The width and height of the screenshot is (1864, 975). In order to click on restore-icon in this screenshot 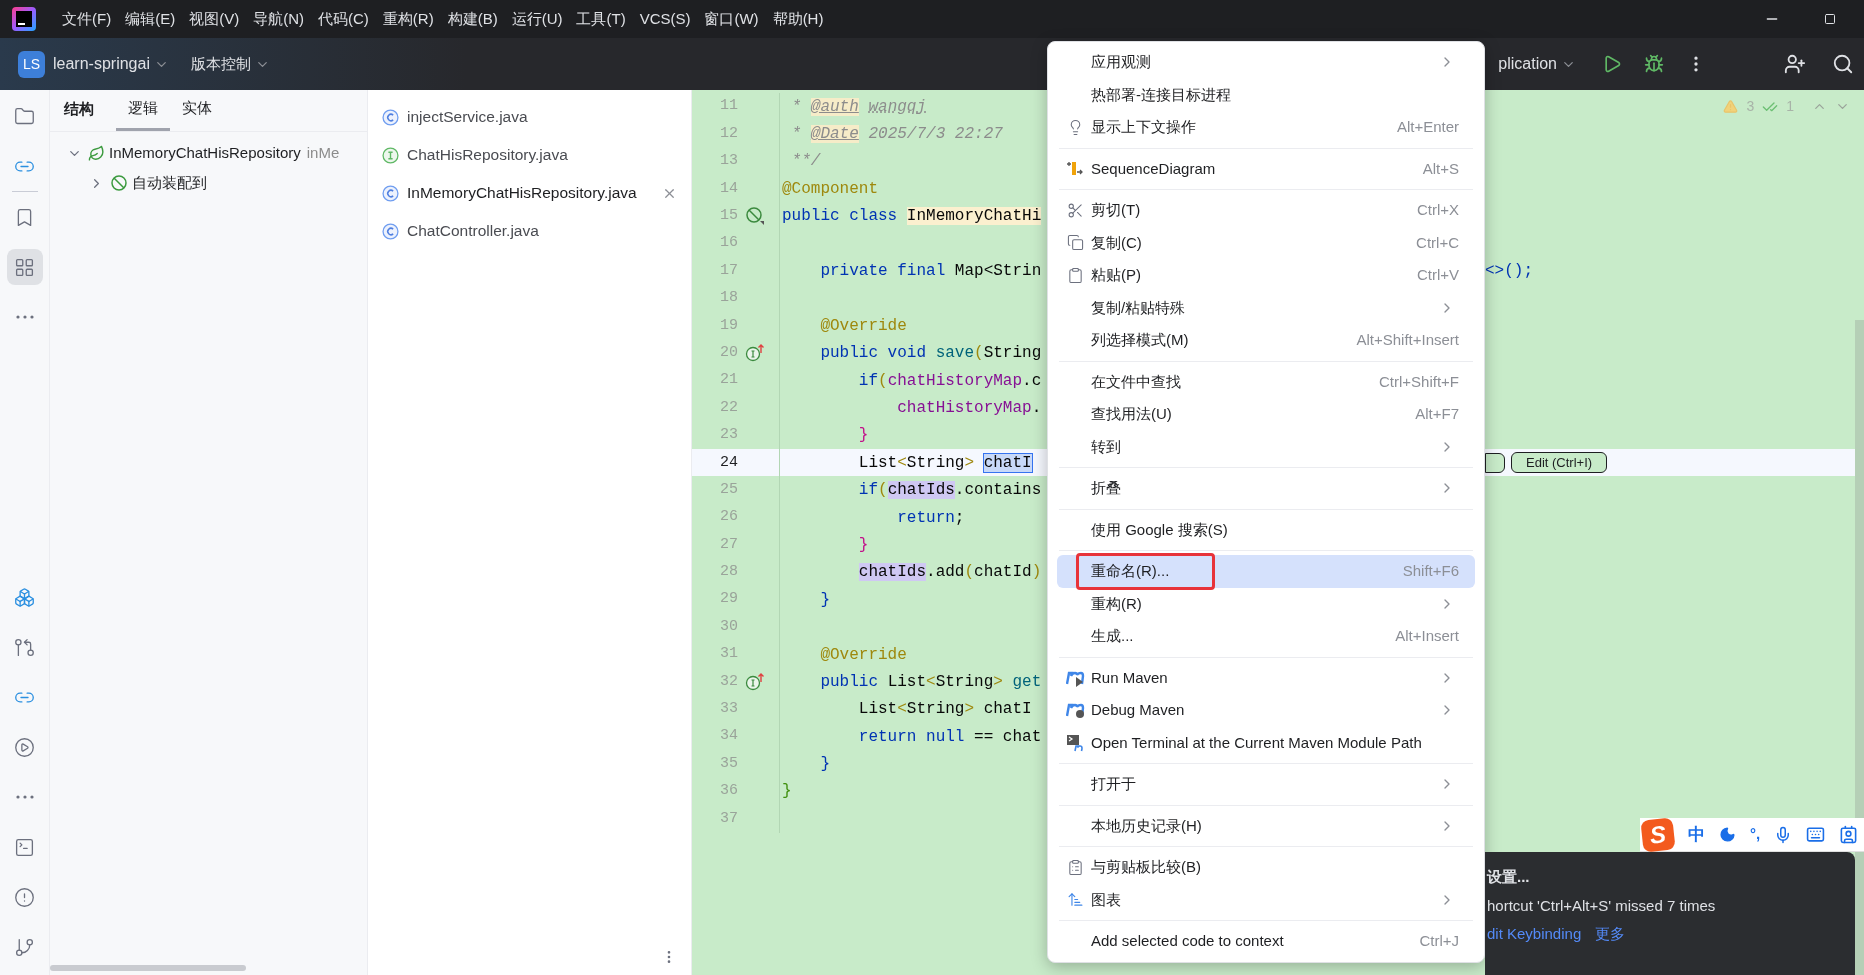, I will do `click(1830, 19)`.